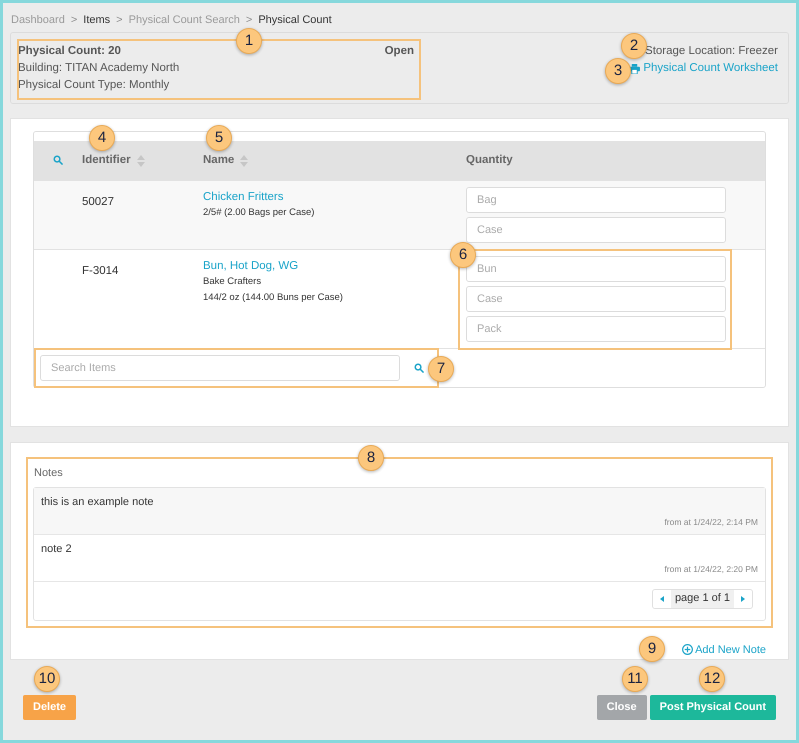  What do you see at coordinates (662, 599) in the screenshot?
I see `left-triangle-icon` at bounding box center [662, 599].